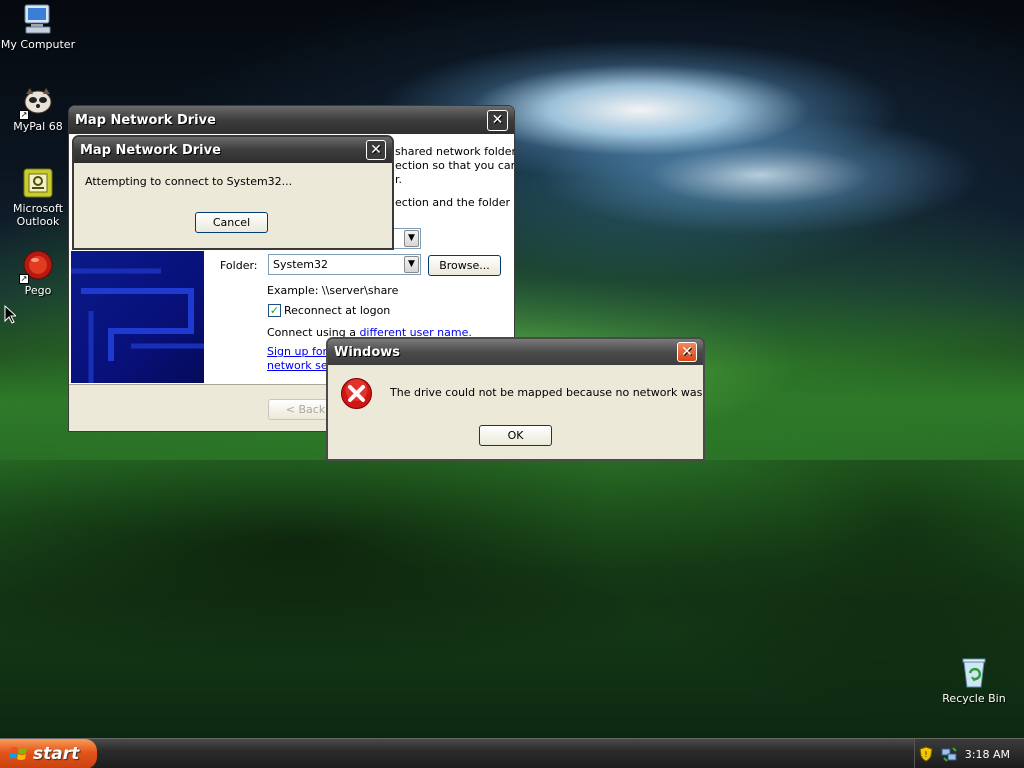 The image size is (1024, 768). I want to click on intro-text: ection and the folder, so click(453, 202).